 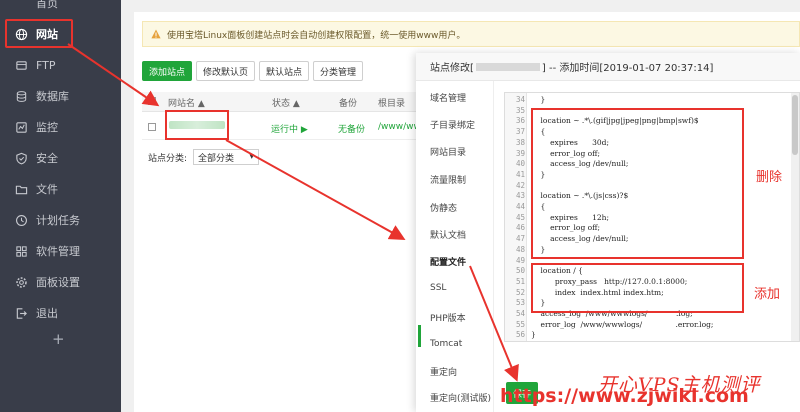 What do you see at coordinates (21, 282) in the screenshot?
I see `gear-icon` at bounding box center [21, 282].